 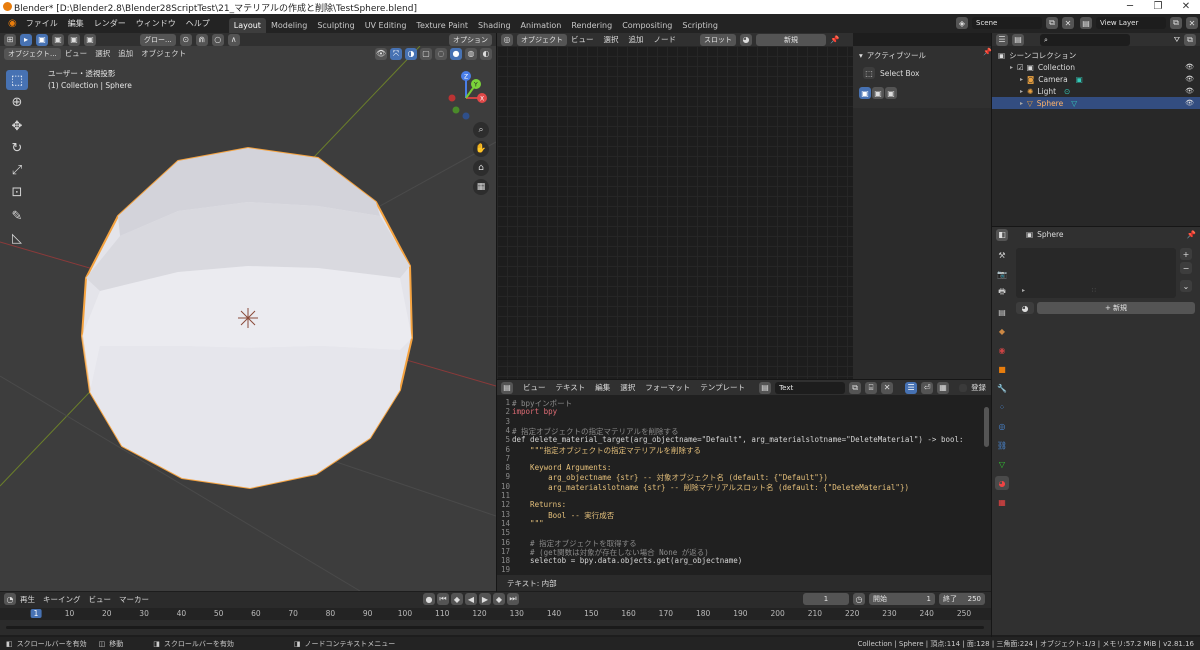 I want to click on text-menu-4: フォーマット, so click(x=667, y=387).